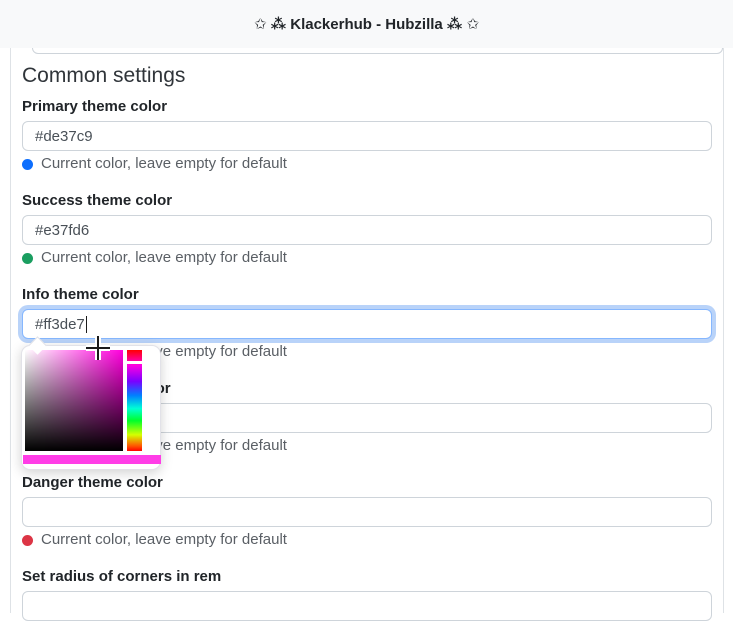 The height and width of the screenshot is (621, 733). I want to click on success-theme-color-input, so click(367, 230).